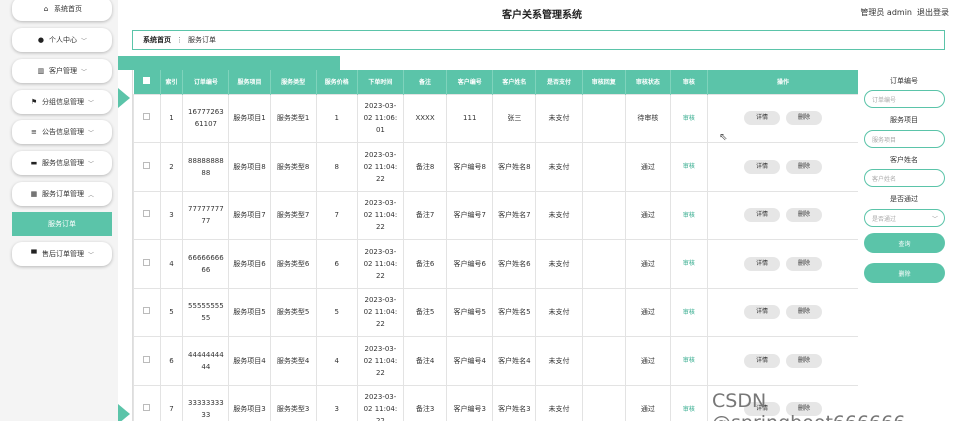 The height and width of the screenshot is (421, 963). I want to click on query-button: 查询, so click(904, 243).